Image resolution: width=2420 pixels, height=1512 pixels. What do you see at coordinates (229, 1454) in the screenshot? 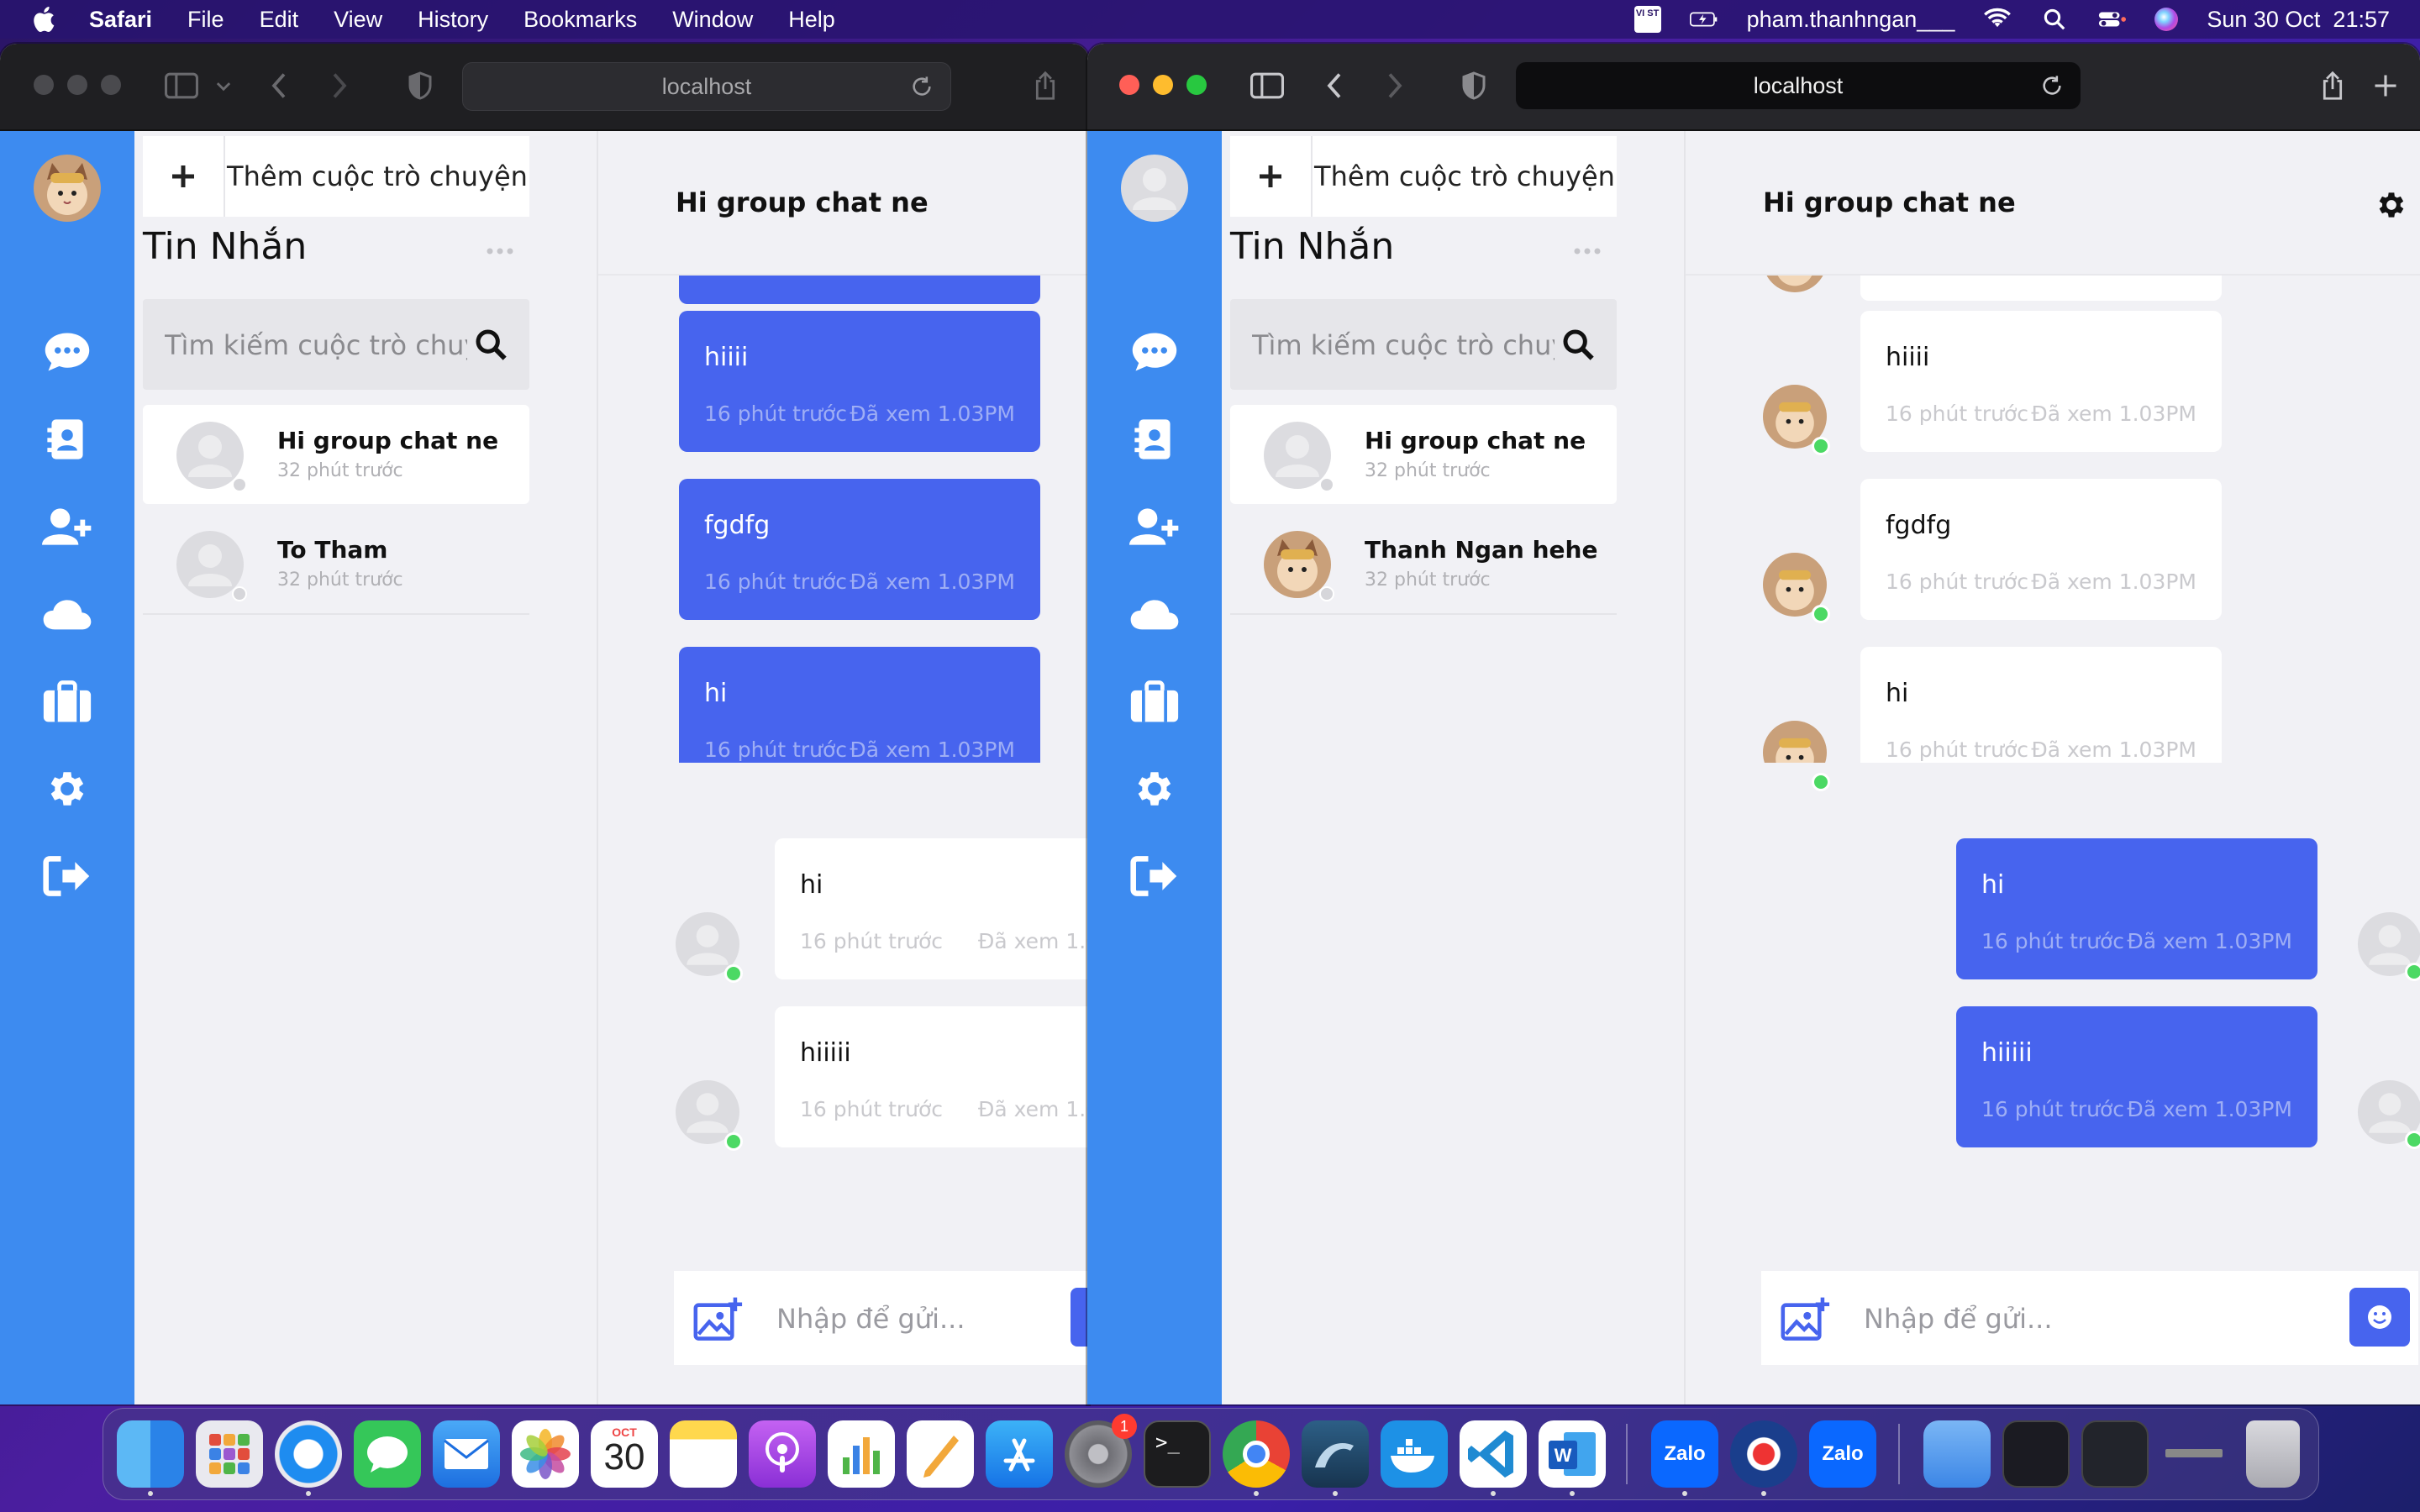
I see `launchpad-icon` at bounding box center [229, 1454].